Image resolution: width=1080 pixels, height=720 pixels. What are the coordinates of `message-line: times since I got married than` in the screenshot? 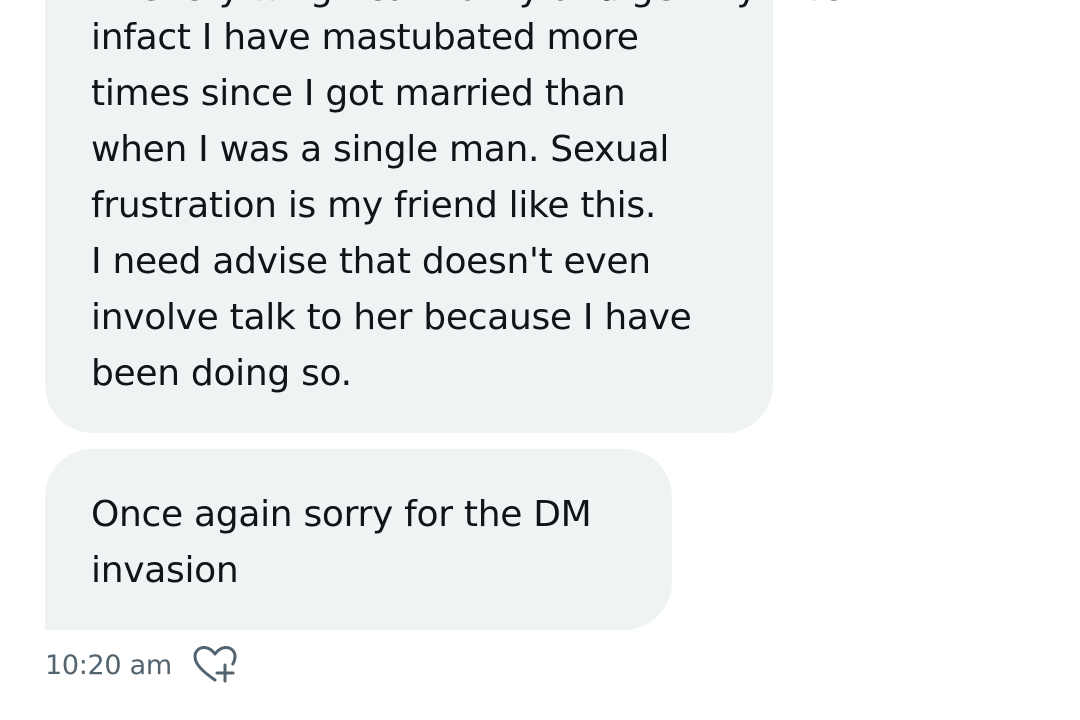 It's located at (358, 93).